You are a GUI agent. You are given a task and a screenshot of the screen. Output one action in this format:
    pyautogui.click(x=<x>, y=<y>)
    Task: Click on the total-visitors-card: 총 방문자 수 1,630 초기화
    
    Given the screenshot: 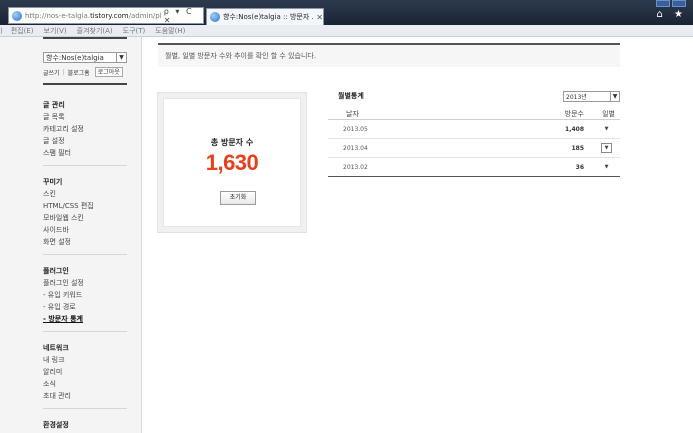 What is the action you would take?
    pyautogui.click(x=232, y=162)
    